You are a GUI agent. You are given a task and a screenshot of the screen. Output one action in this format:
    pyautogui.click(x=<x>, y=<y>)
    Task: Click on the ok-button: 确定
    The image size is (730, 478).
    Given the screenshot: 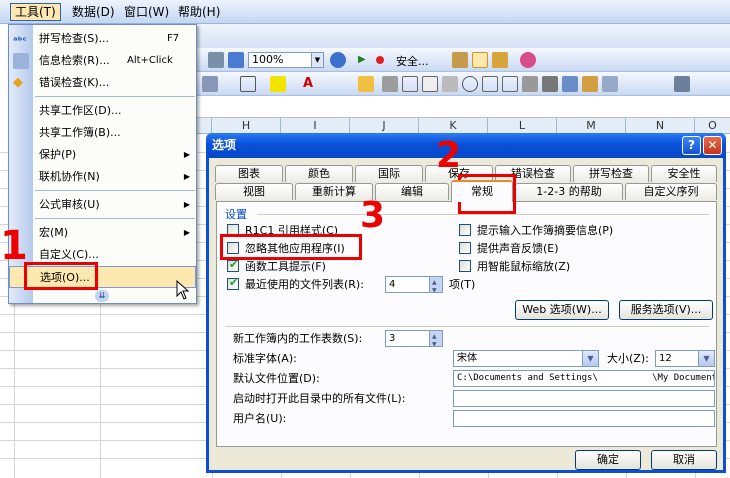 What is the action you would take?
    pyautogui.click(x=608, y=460)
    